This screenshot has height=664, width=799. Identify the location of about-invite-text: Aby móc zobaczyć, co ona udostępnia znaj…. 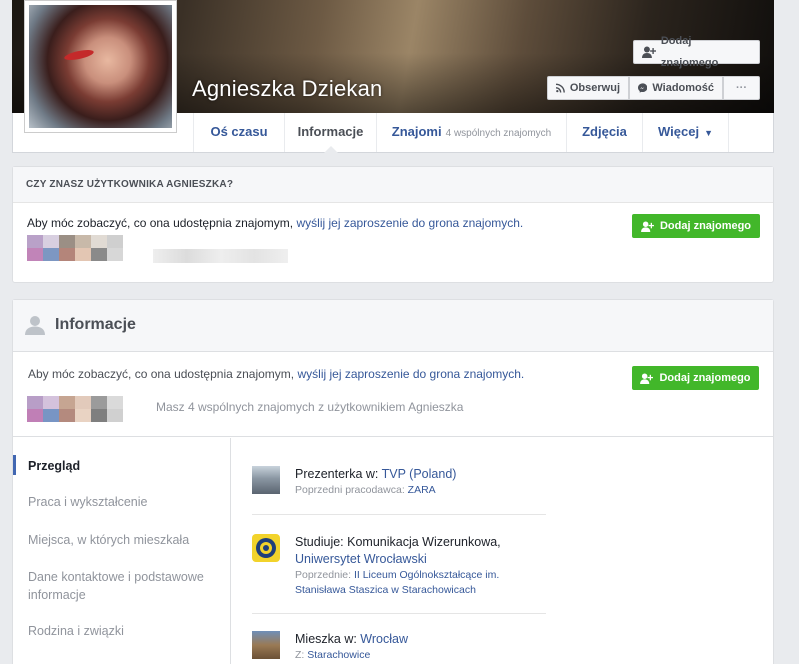
(276, 374).